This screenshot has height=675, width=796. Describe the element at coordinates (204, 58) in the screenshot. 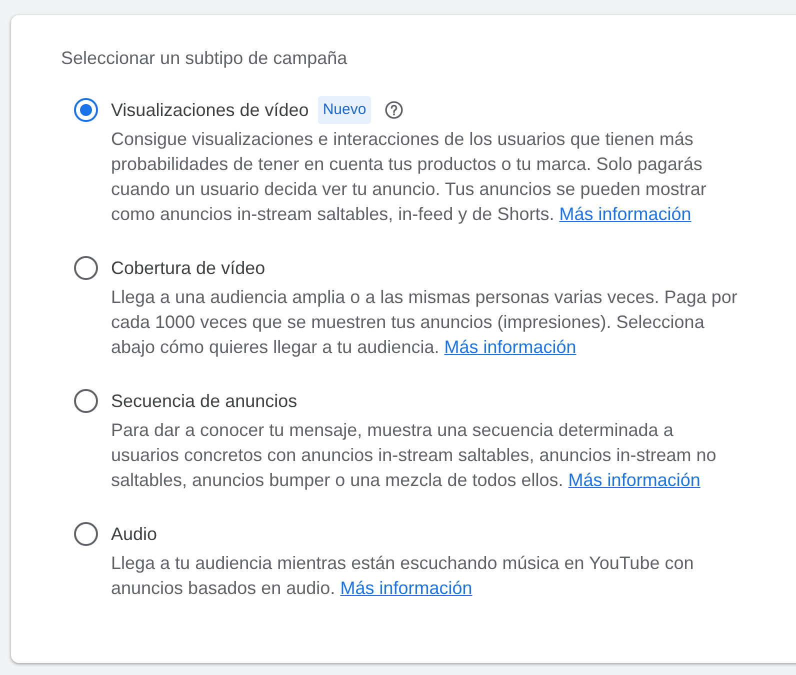

I see `section-heading: Seleccionar un subtipo de campaña` at that location.